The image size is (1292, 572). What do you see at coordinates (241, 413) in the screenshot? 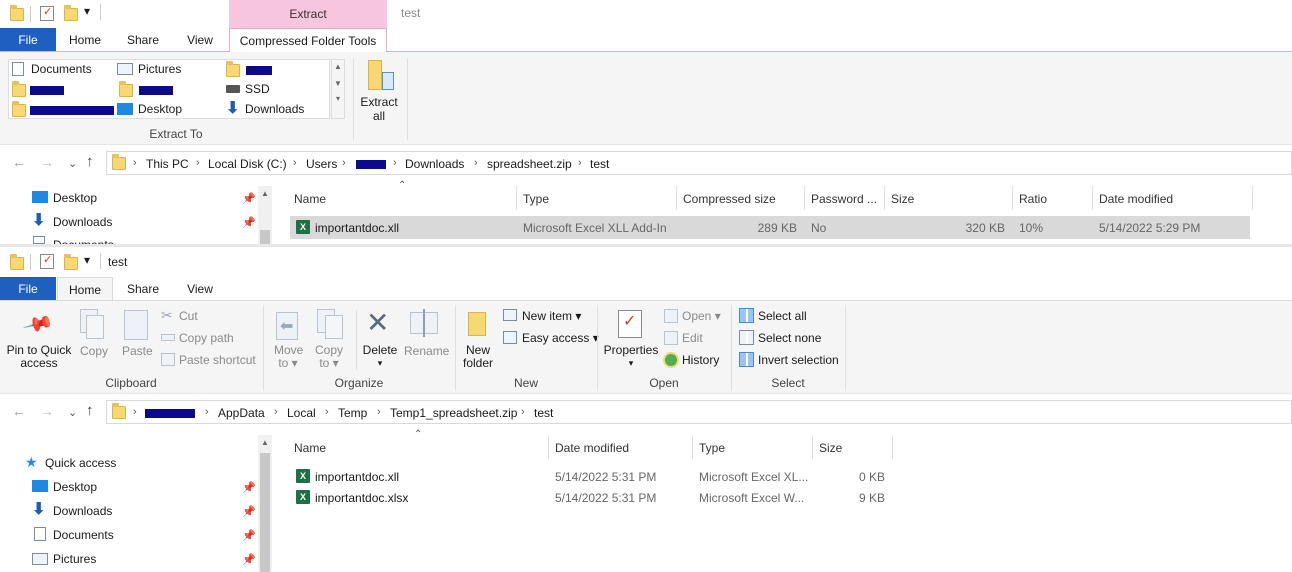
I see `breadcrumb-appdata: AppData` at bounding box center [241, 413].